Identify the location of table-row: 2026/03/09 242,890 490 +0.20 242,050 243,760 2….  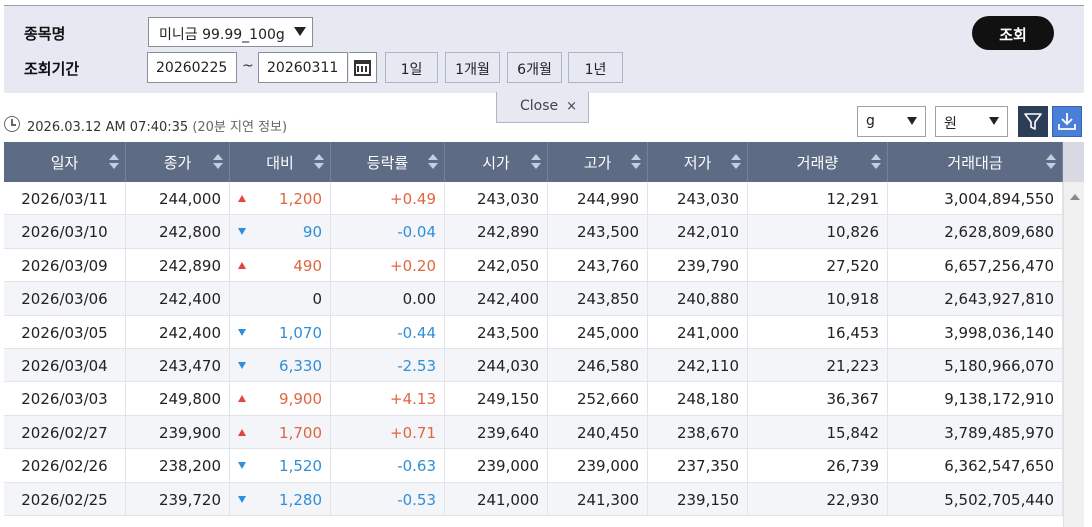
(533, 265).